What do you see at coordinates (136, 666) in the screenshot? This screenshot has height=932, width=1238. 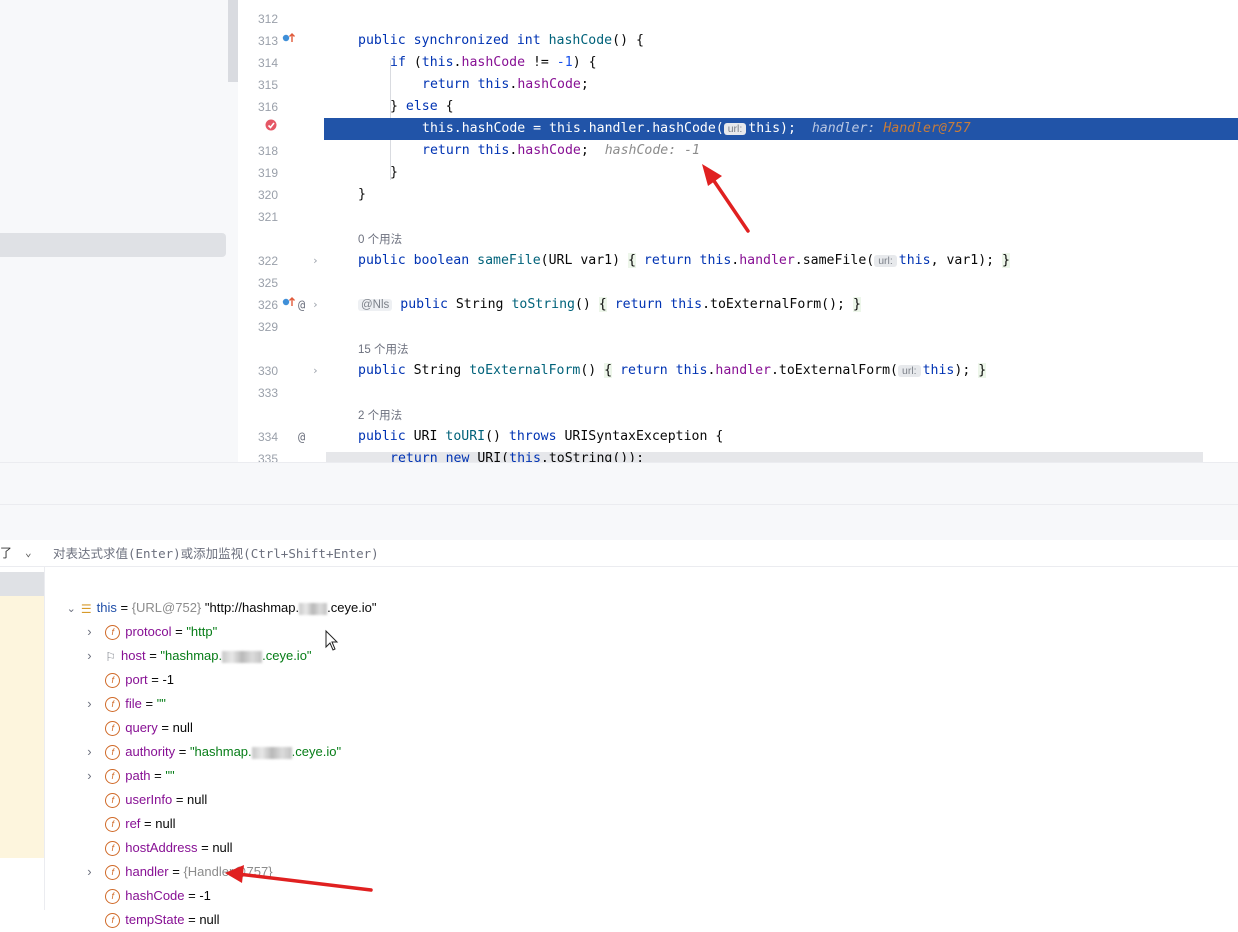 I see `variable-row: f port = -1` at bounding box center [136, 666].